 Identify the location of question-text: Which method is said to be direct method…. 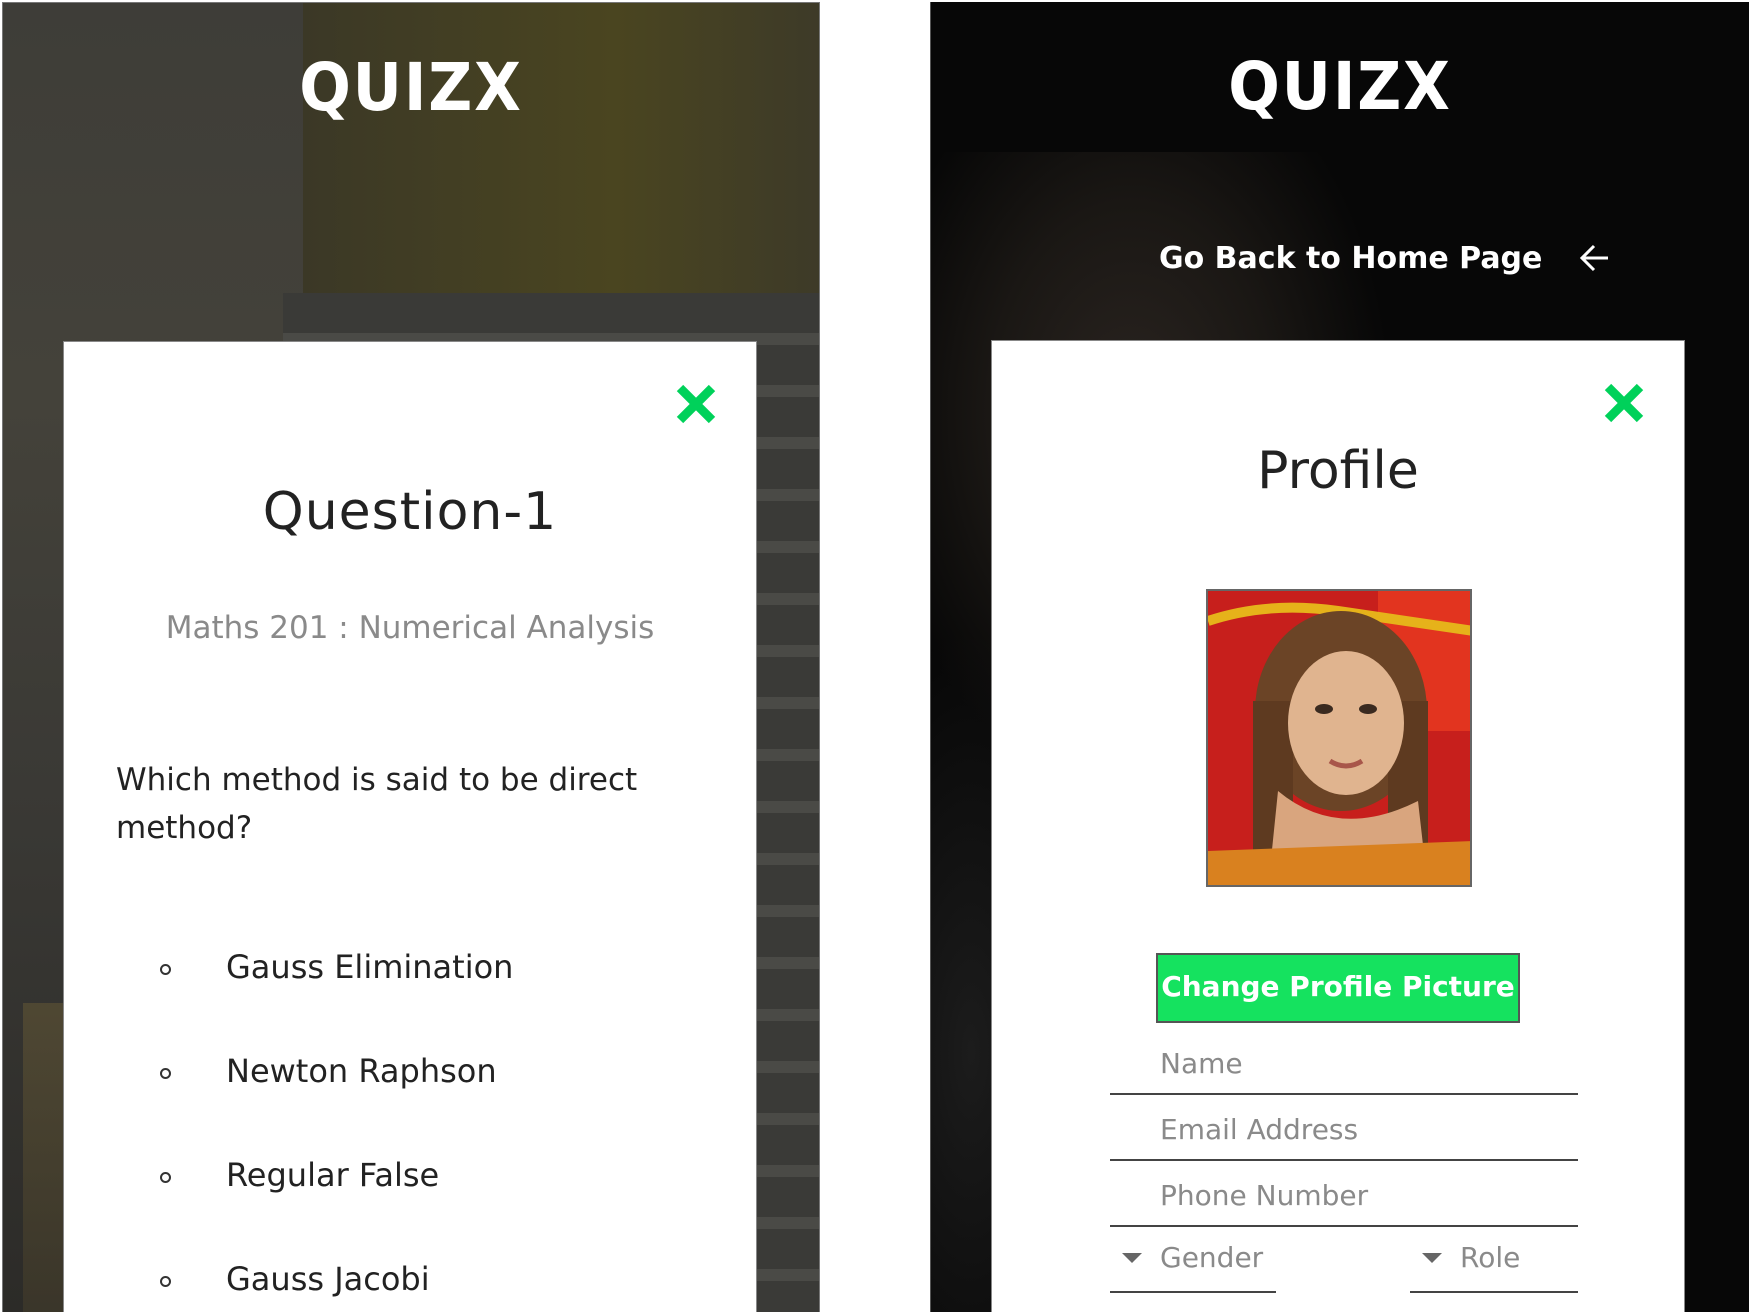
(377, 804).